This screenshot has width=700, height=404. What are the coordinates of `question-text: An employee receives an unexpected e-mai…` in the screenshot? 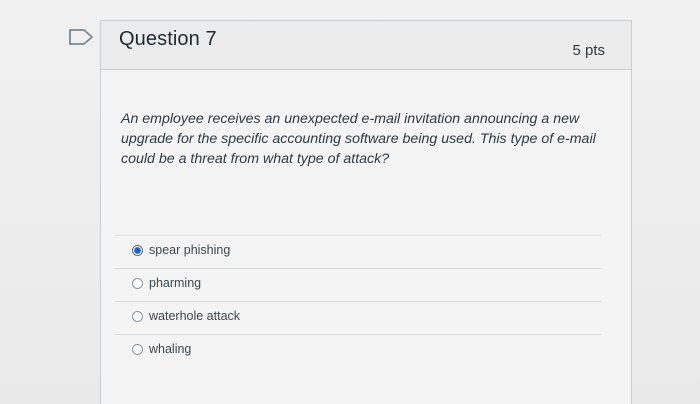 It's located at (358, 139).